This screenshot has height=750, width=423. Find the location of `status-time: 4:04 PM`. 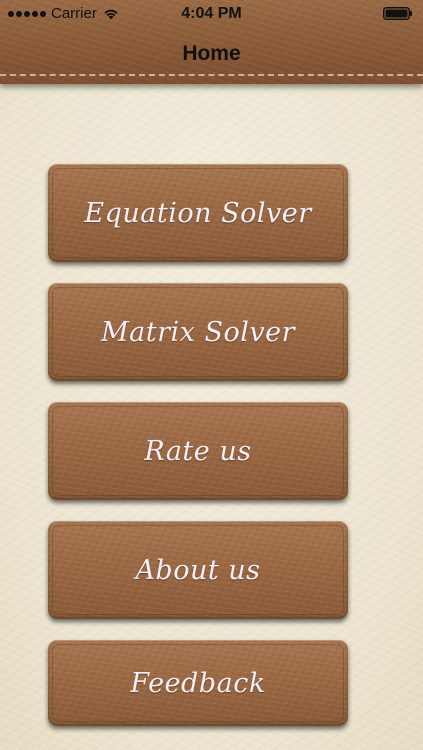

status-time: 4:04 PM is located at coordinates (211, 13).